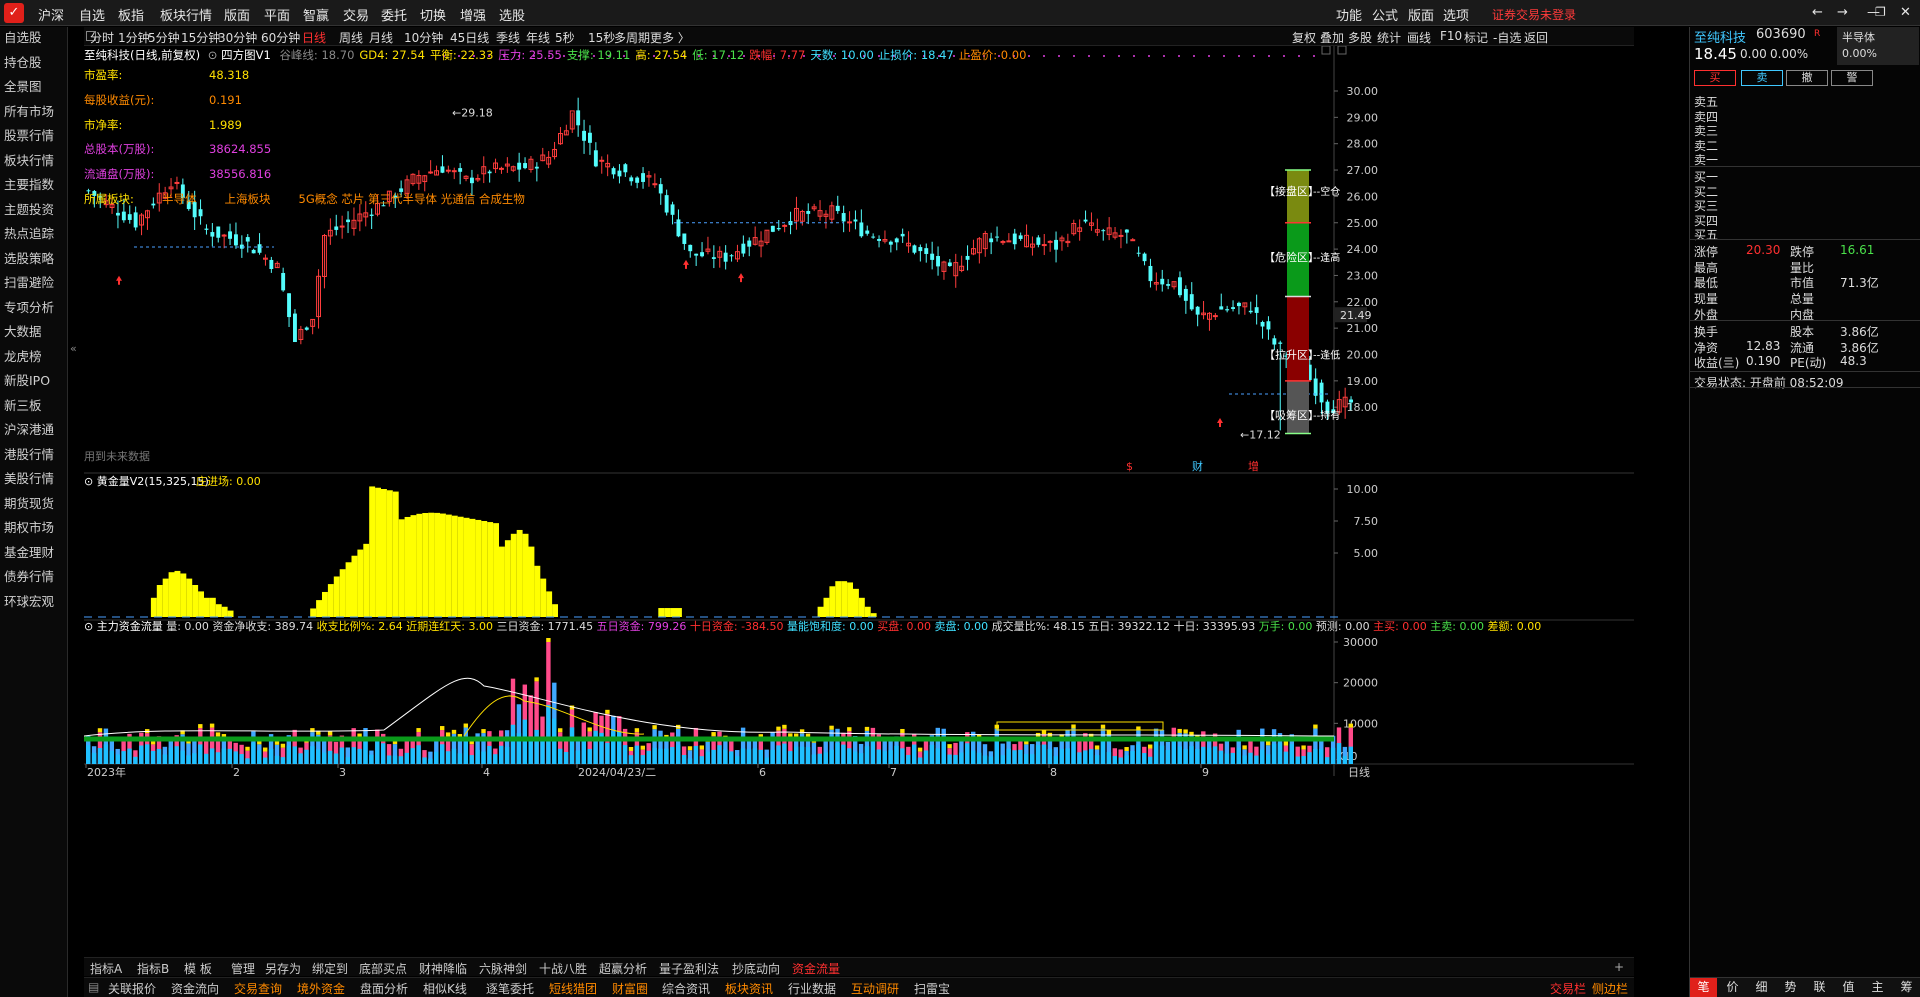  What do you see at coordinates (237, 37) in the screenshot?
I see `timeframe-tab: 30分钟` at bounding box center [237, 37].